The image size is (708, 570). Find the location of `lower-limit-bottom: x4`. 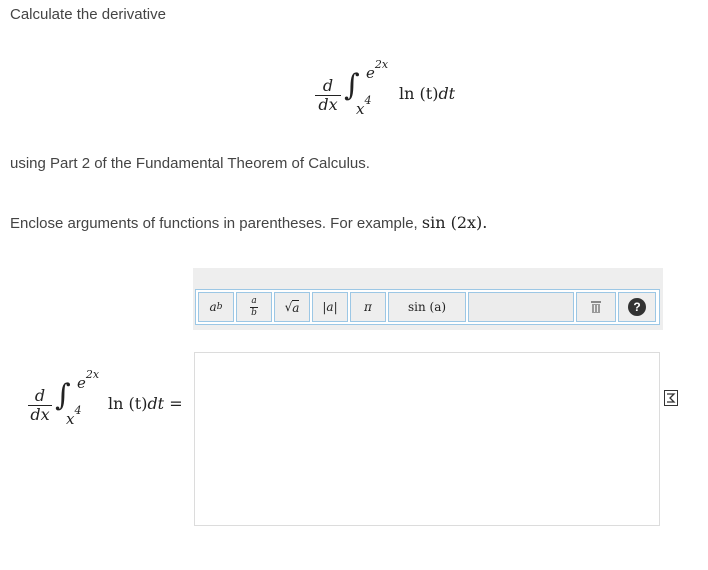

lower-limit-bottom: x4 is located at coordinates (74, 416).